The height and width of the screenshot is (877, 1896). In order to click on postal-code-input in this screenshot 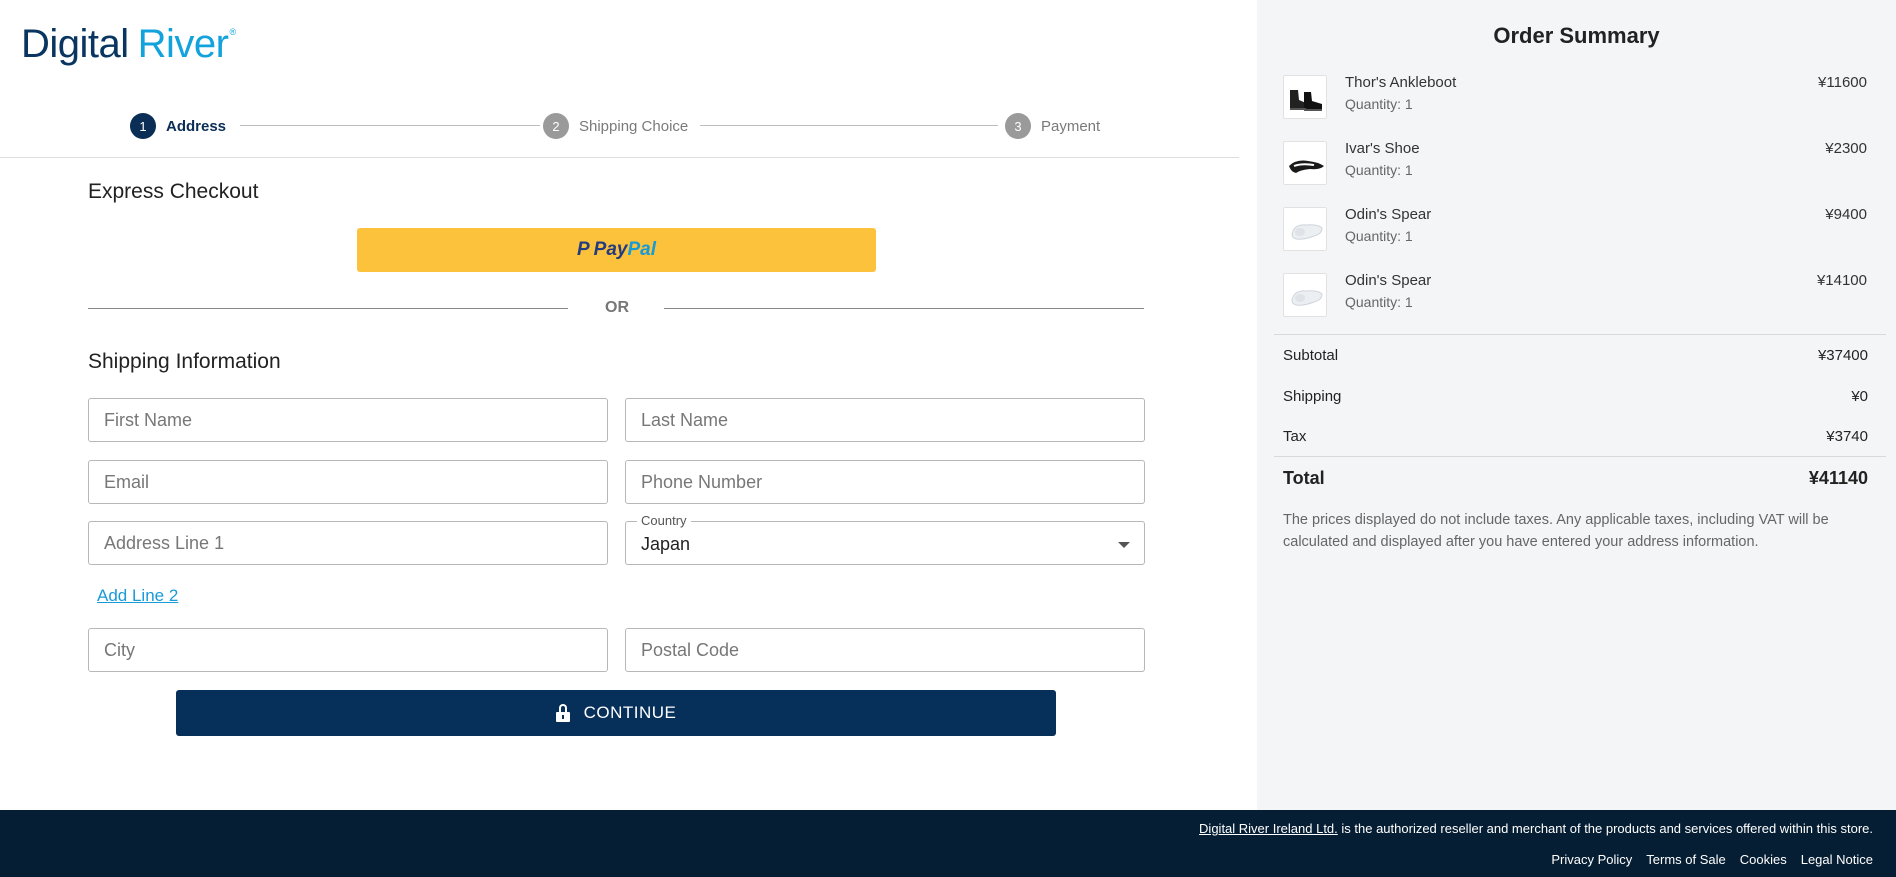, I will do `click(885, 650)`.